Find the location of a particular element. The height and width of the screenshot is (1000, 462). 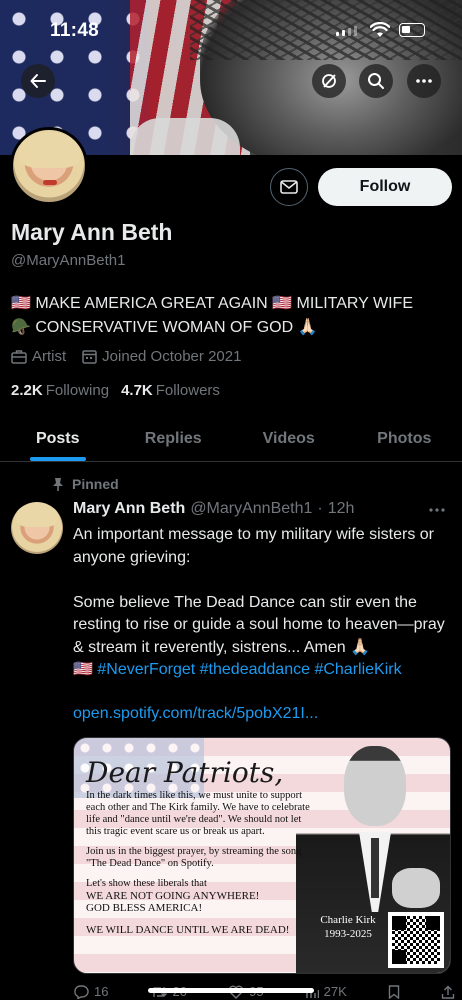

person-tie is located at coordinates (375, 868).